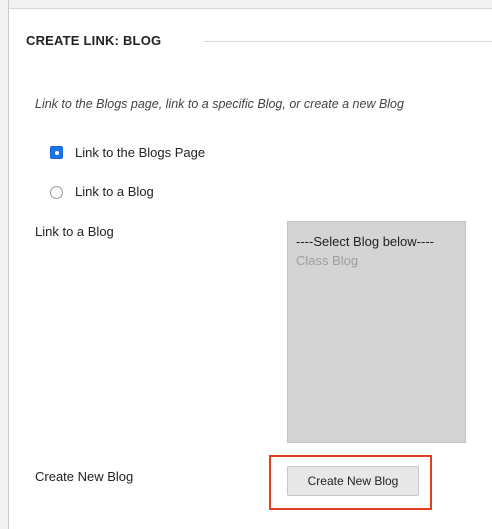  Describe the element at coordinates (250, 4) in the screenshot. I see `top-border-strip` at that location.